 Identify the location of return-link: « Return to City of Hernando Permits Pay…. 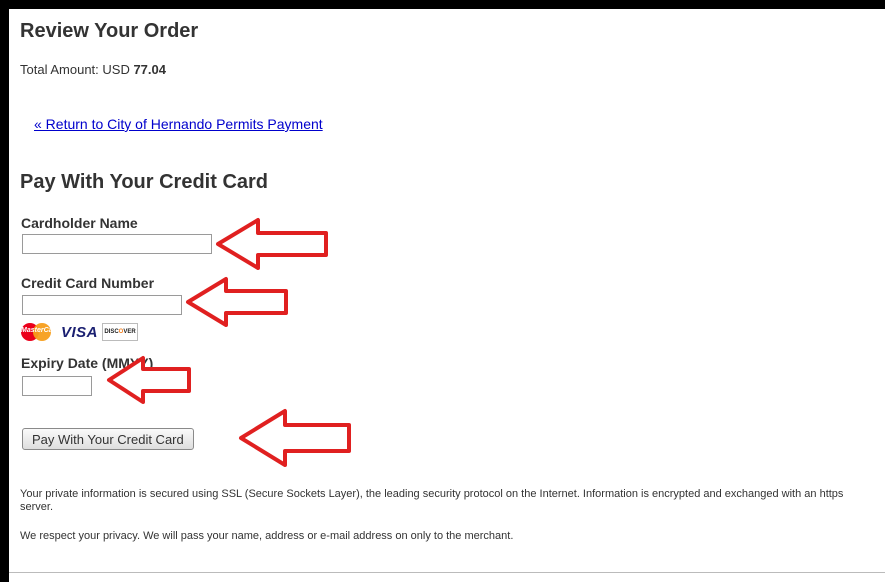
(178, 124).